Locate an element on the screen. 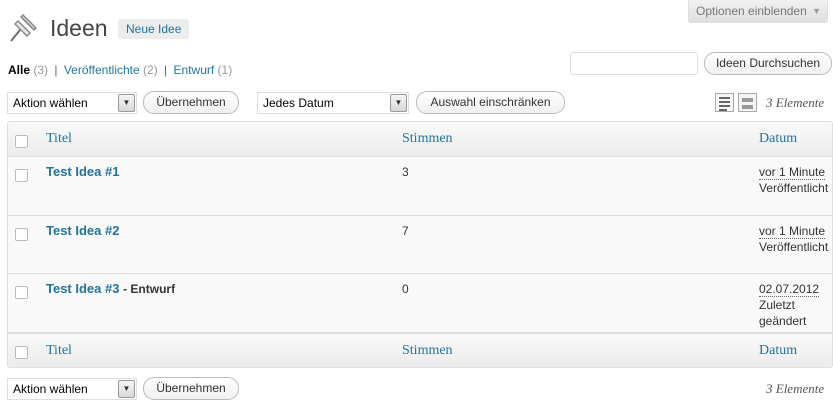 This screenshot has height=411, width=833. chevron-down-icon: ▼ is located at coordinates (816, 11).